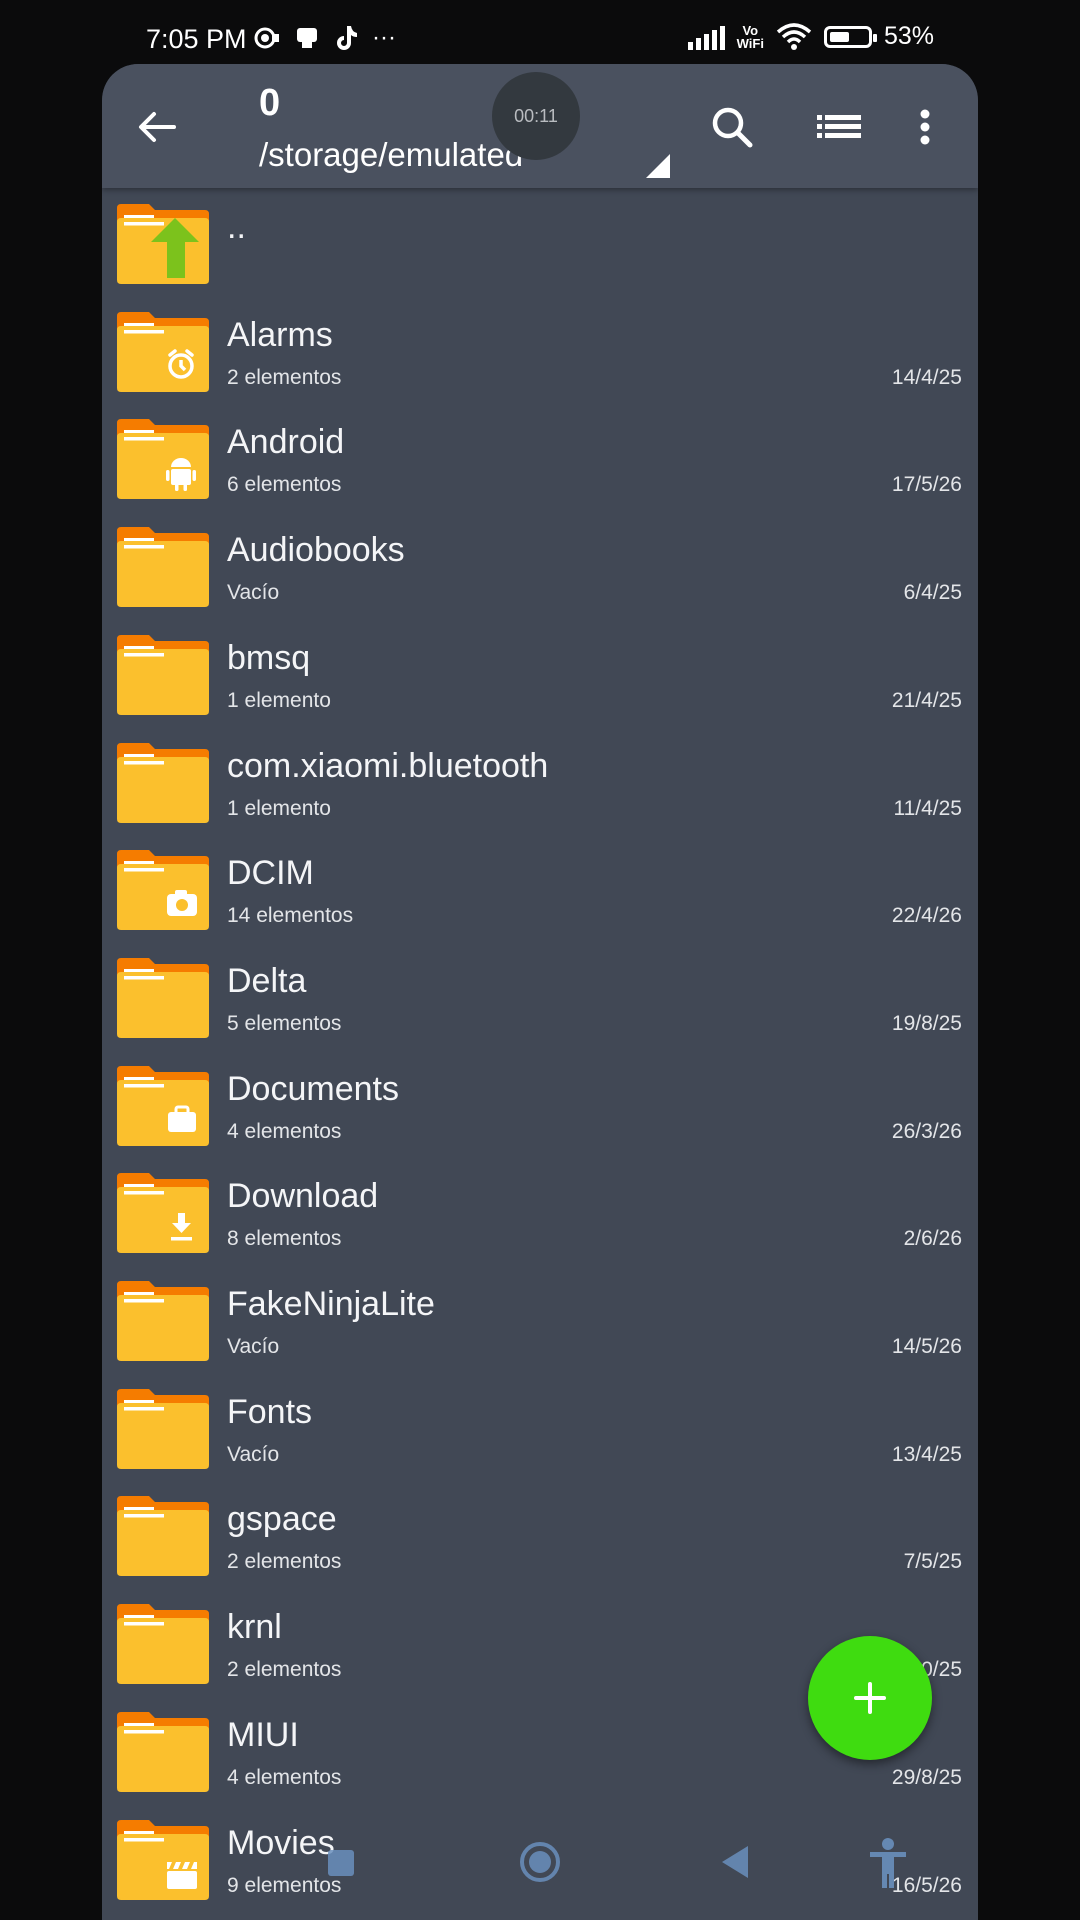  What do you see at coordinates (735, 1862) in the screenshot?
I see `nav-back-button` at bounding box center [735, 1862].